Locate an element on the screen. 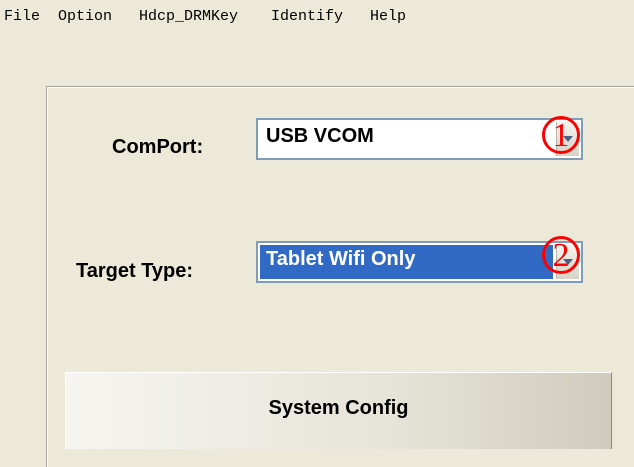  annotation-number-2: 2 is located at coordinates (561, 255).